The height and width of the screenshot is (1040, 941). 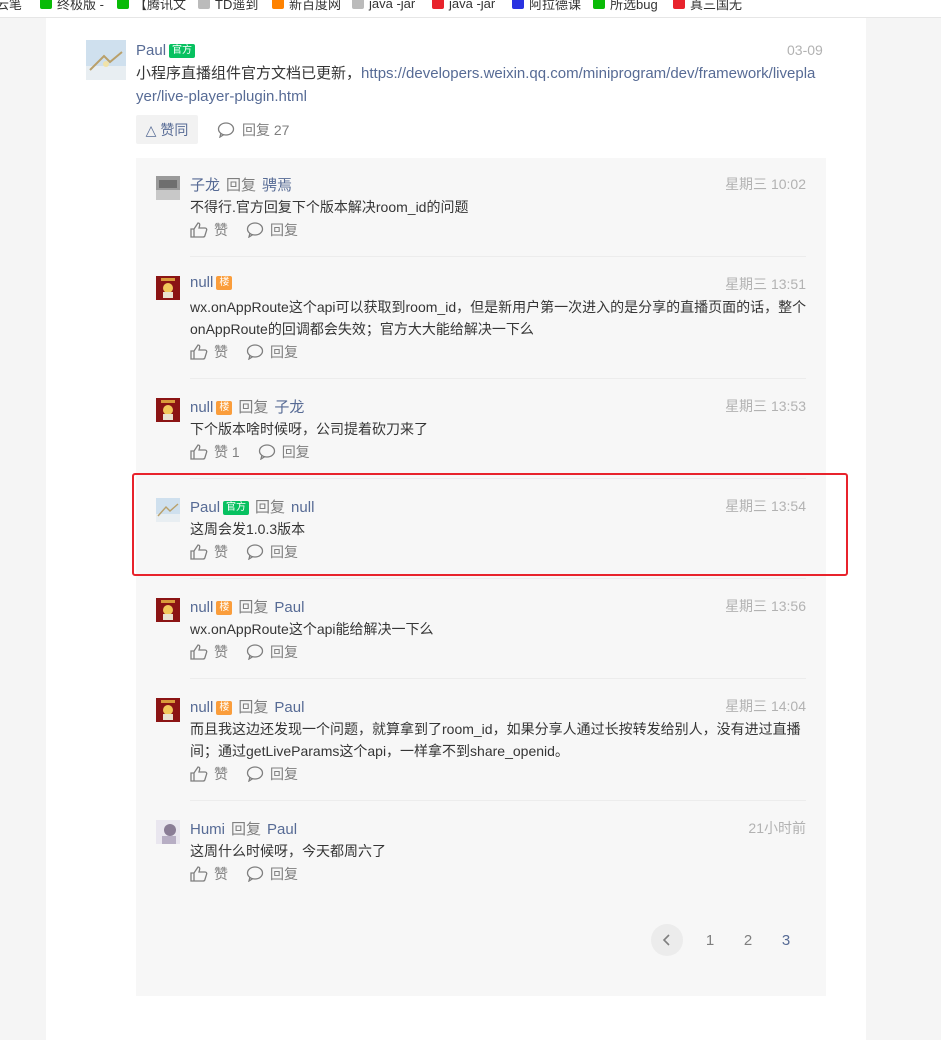 I want to click on post-time: 03-09, so click(x=805, y=50).